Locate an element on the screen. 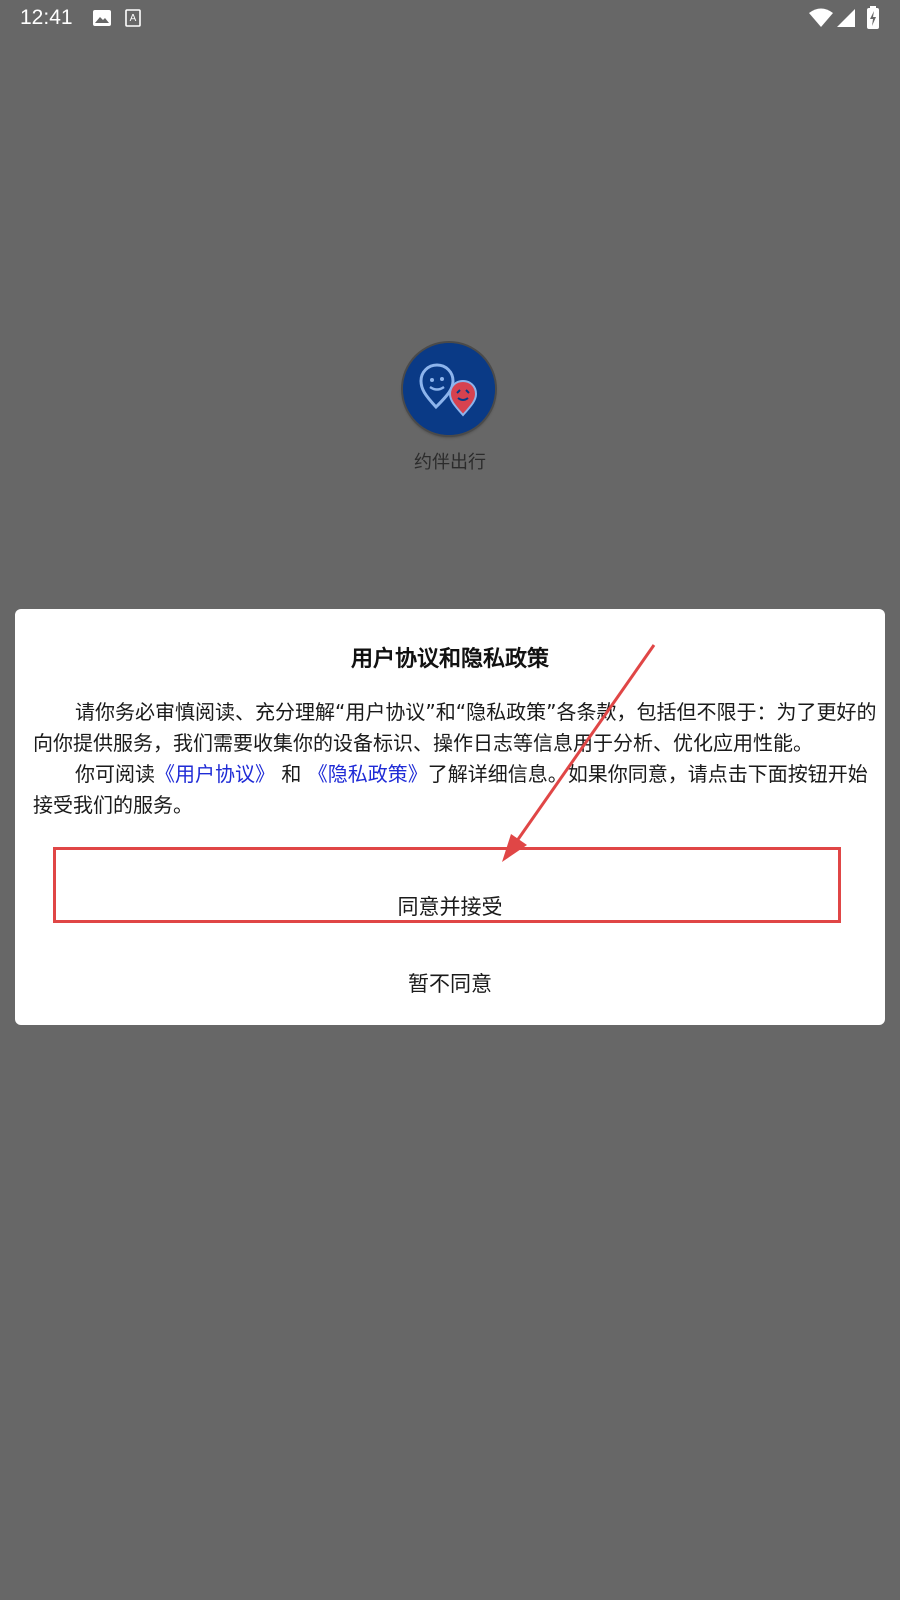 Image resolution: width=900 pixels, height=1600 pixels. annotation-highlight-box is located at coordinates (447, 885).